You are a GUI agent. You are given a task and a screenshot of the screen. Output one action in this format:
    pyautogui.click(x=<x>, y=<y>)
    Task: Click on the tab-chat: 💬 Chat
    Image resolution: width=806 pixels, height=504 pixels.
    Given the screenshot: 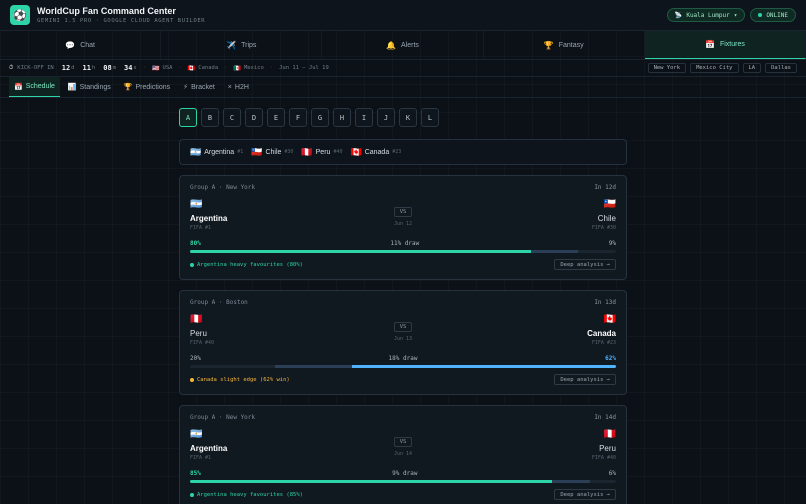 What is the action you would take?
    pyautogui.click(x=81, y=45)
    